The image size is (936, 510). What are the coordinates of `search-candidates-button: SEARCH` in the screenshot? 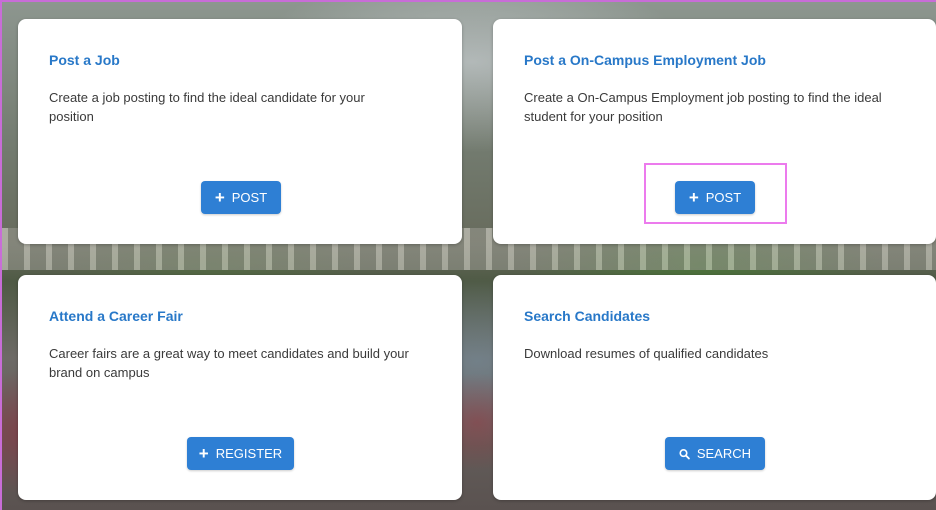 It's located at (715, 453).